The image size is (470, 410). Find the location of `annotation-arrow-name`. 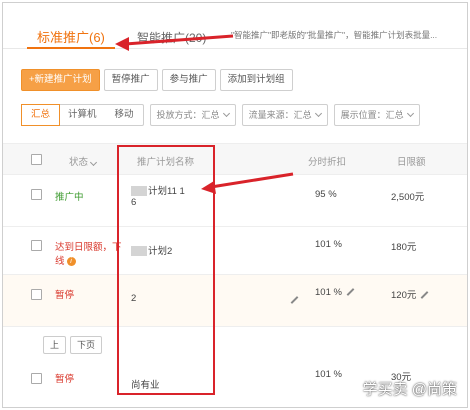

annotation-arrow-name is located at coordinates (247, 183).